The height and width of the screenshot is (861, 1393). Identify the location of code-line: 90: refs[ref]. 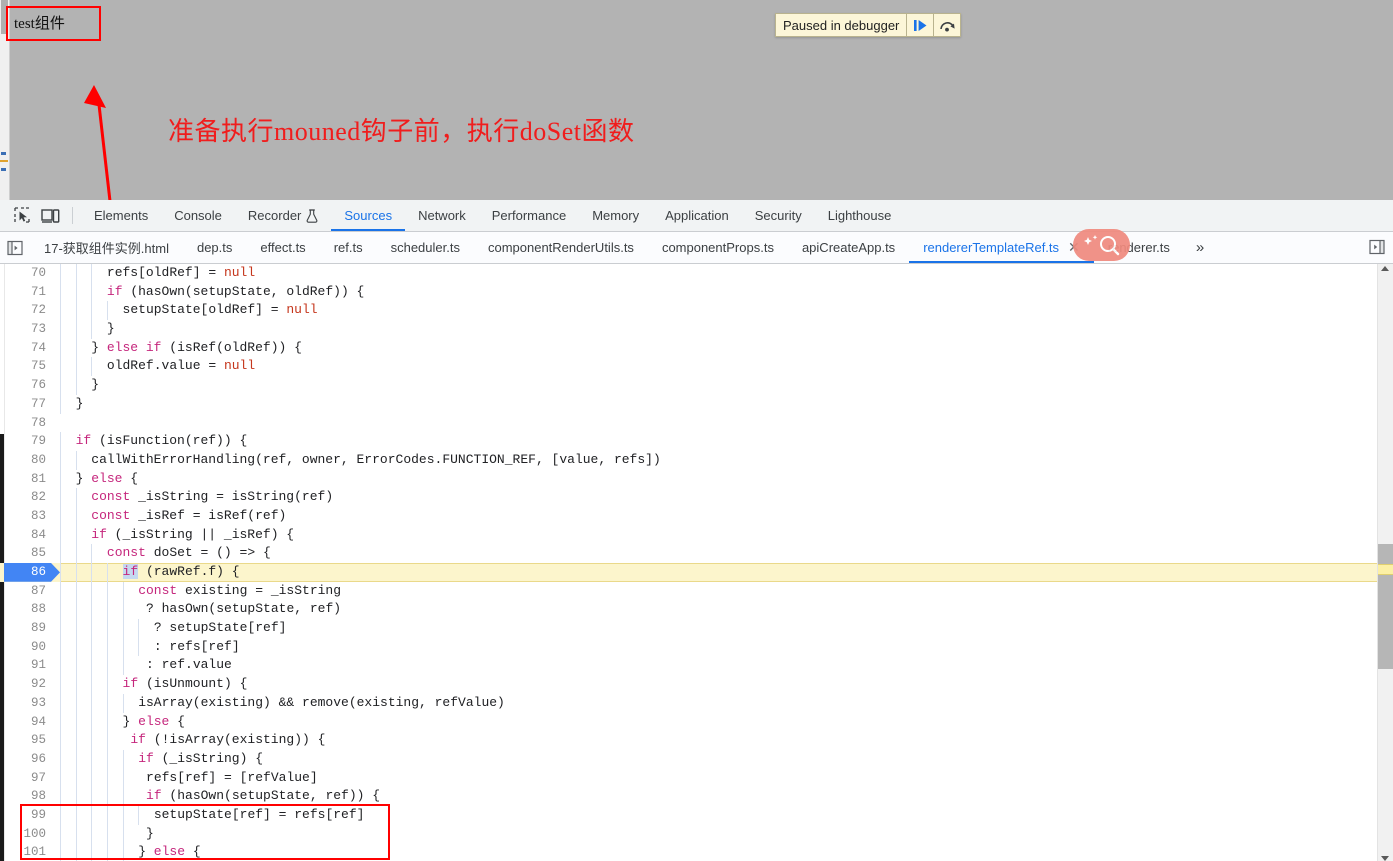
(689, 647).